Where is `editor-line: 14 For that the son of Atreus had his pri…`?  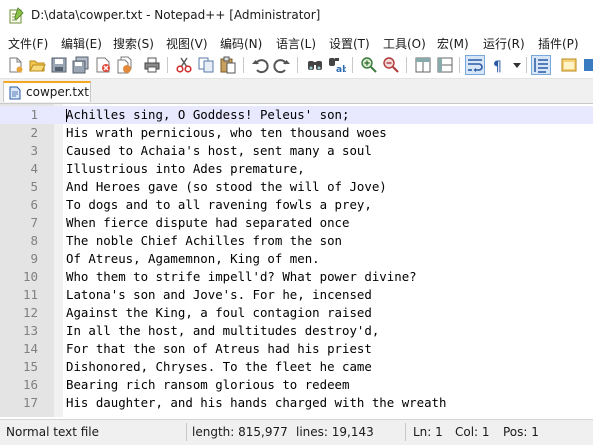 editor-line: 14 For that the son of Atreus had his pri… is located at coordinates (296, 349).